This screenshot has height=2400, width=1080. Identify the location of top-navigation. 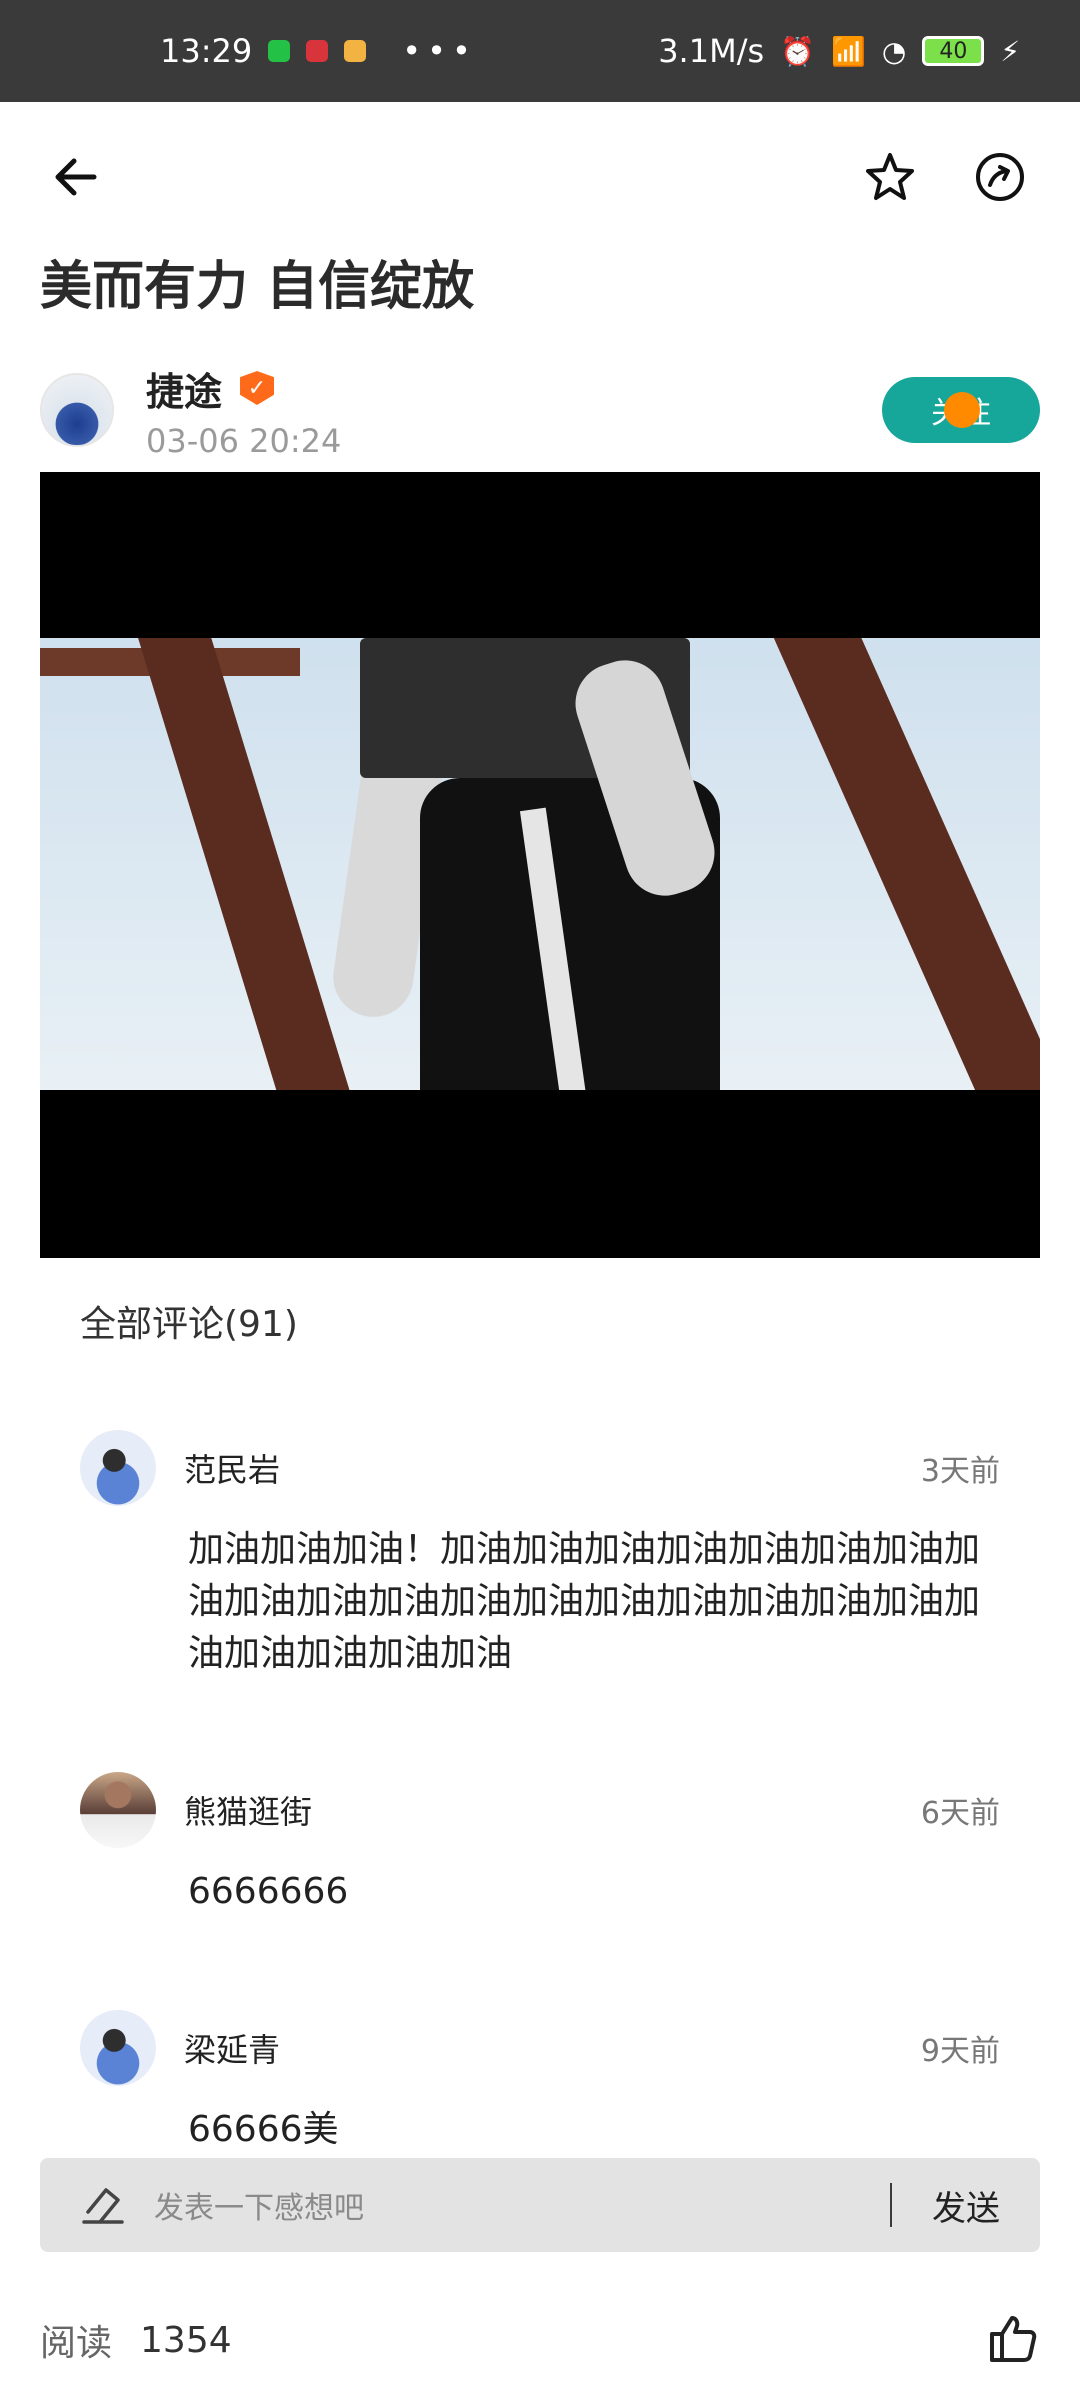
(540, 177).